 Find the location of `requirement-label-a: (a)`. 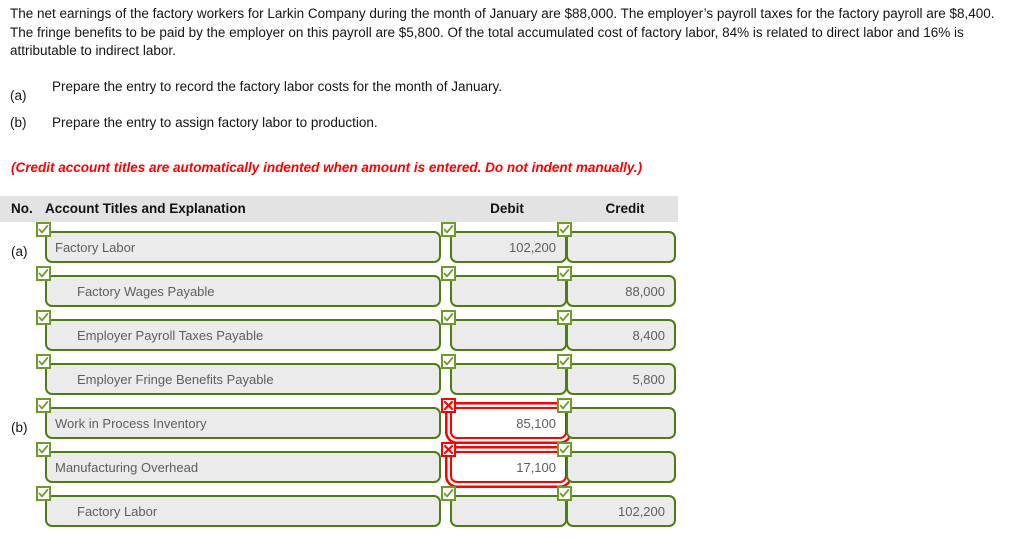

requirement-label-a: (a) is located at coordinates (18, 95).